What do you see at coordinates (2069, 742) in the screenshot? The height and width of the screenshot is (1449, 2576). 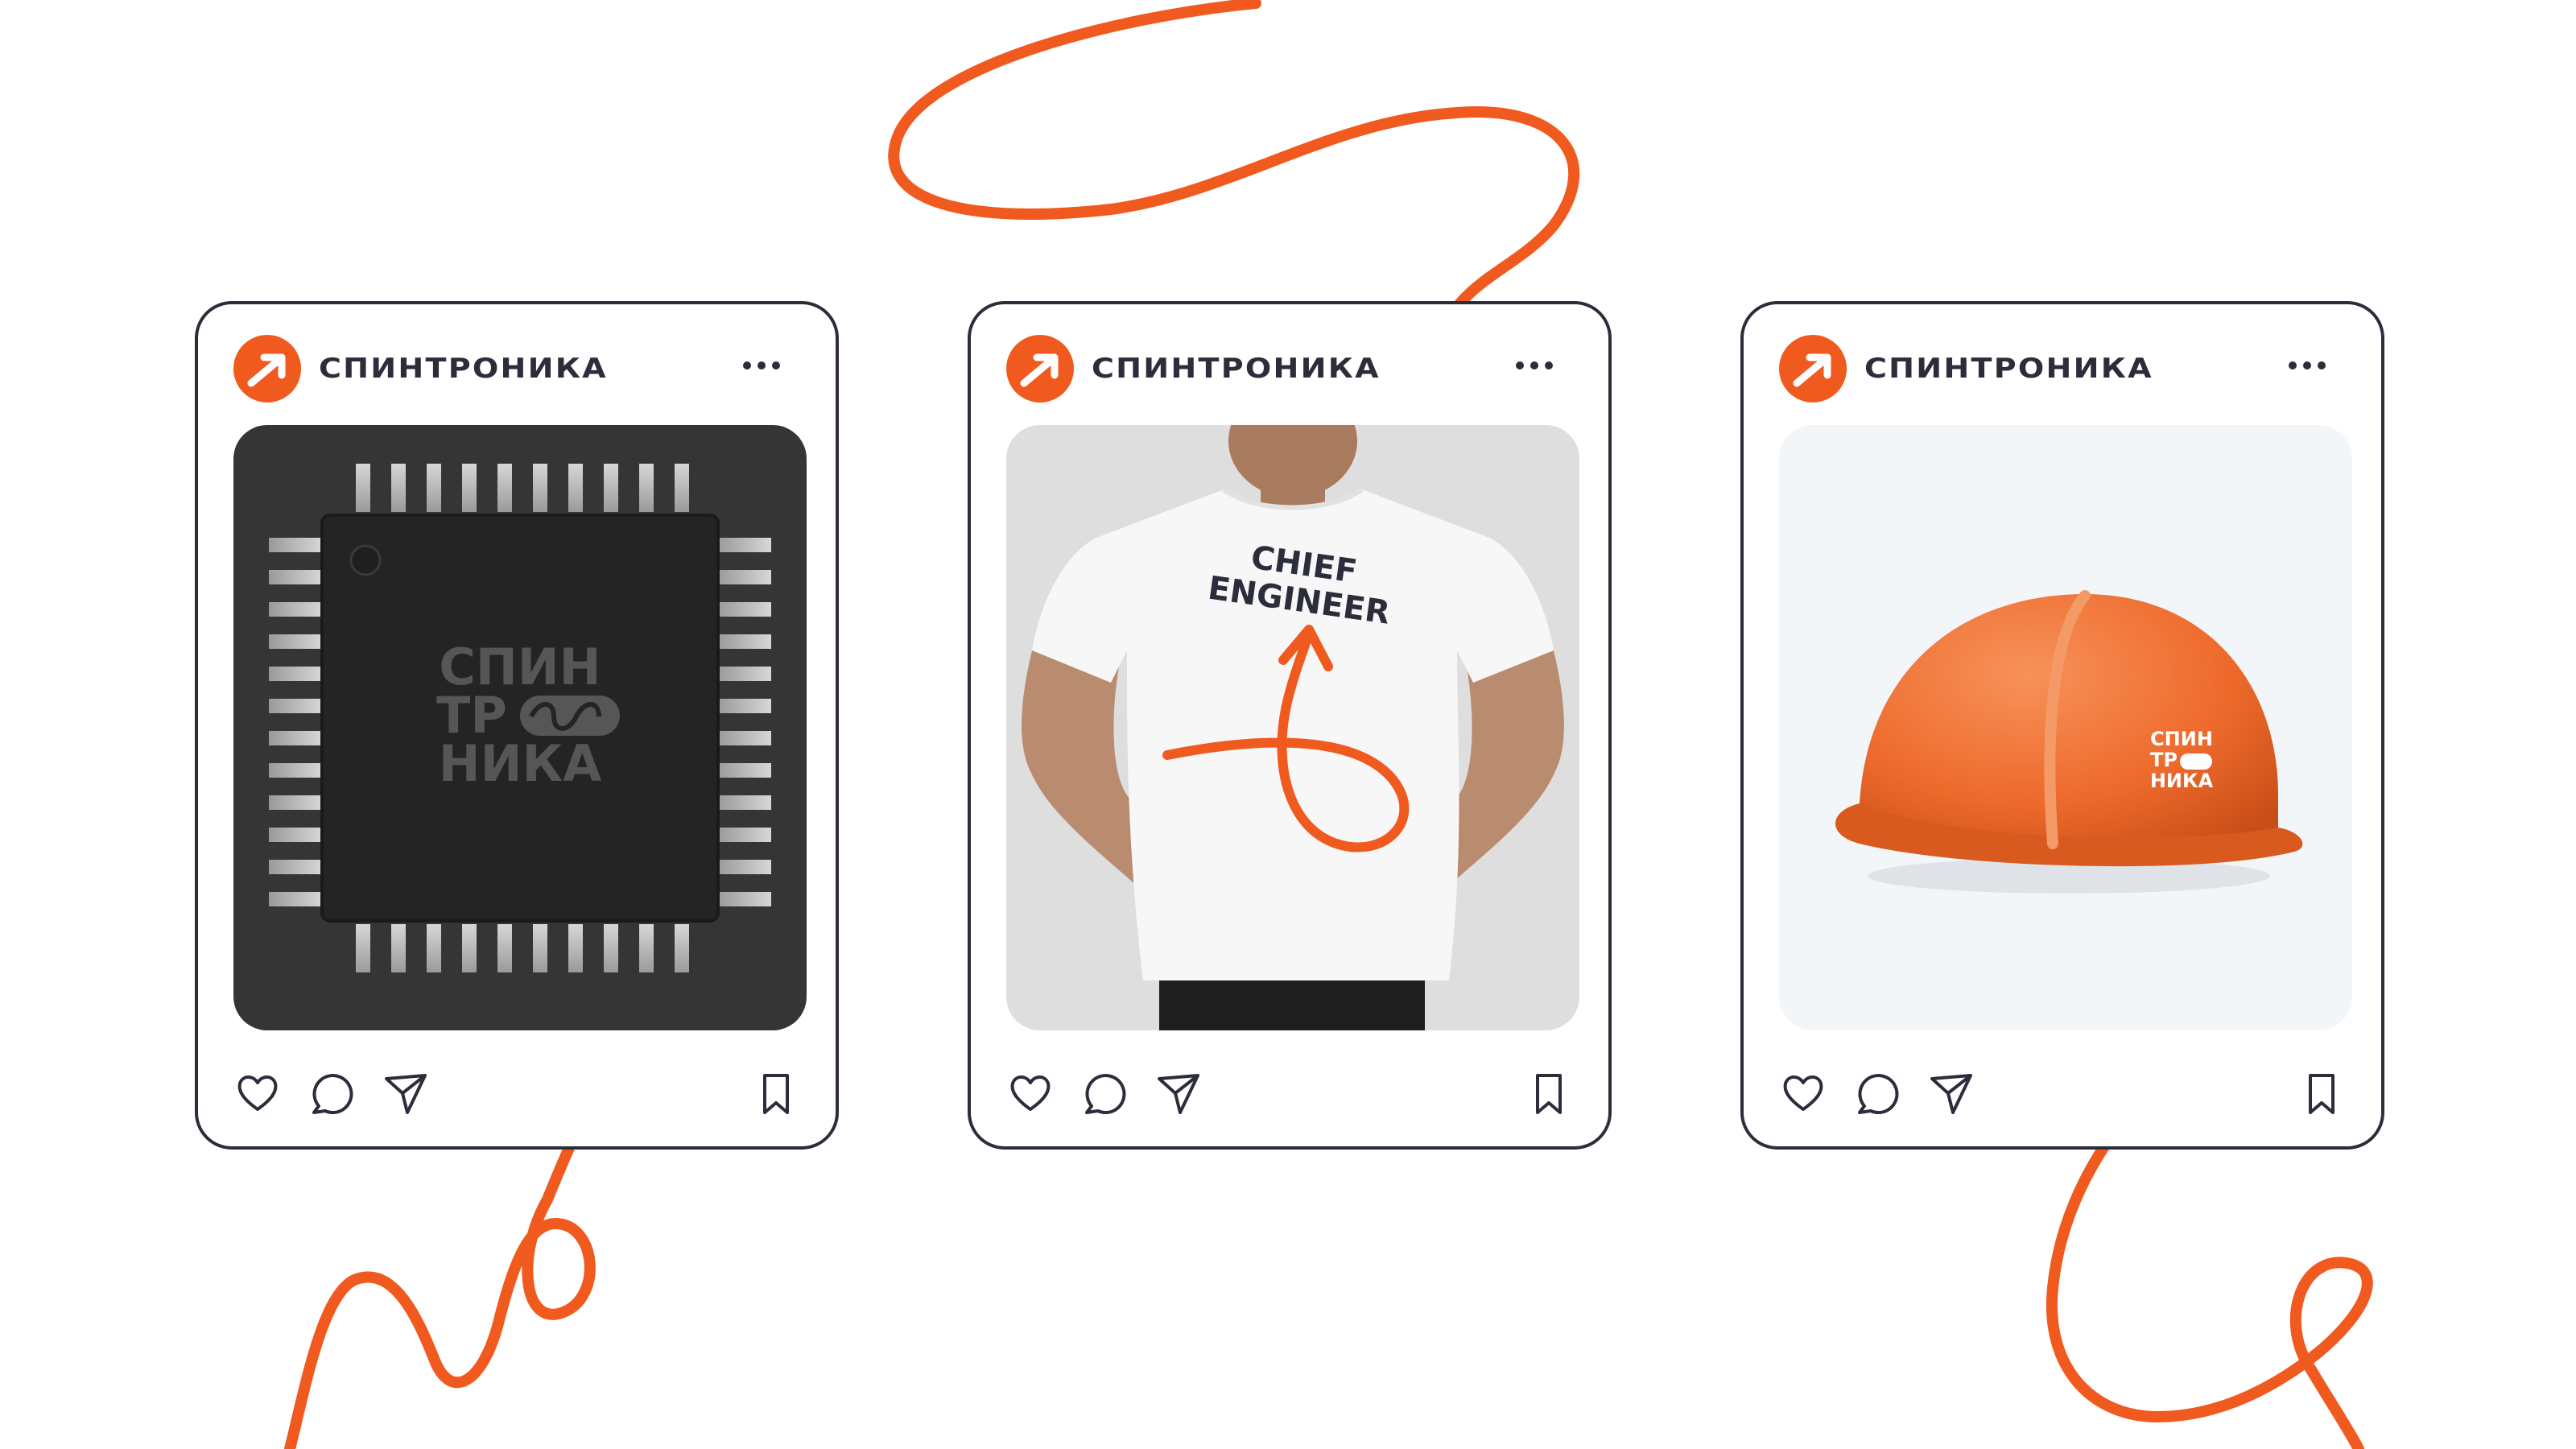 I see `helmet-illustration: СПИН ТР НИКА` at bounding box center [2069, 742].